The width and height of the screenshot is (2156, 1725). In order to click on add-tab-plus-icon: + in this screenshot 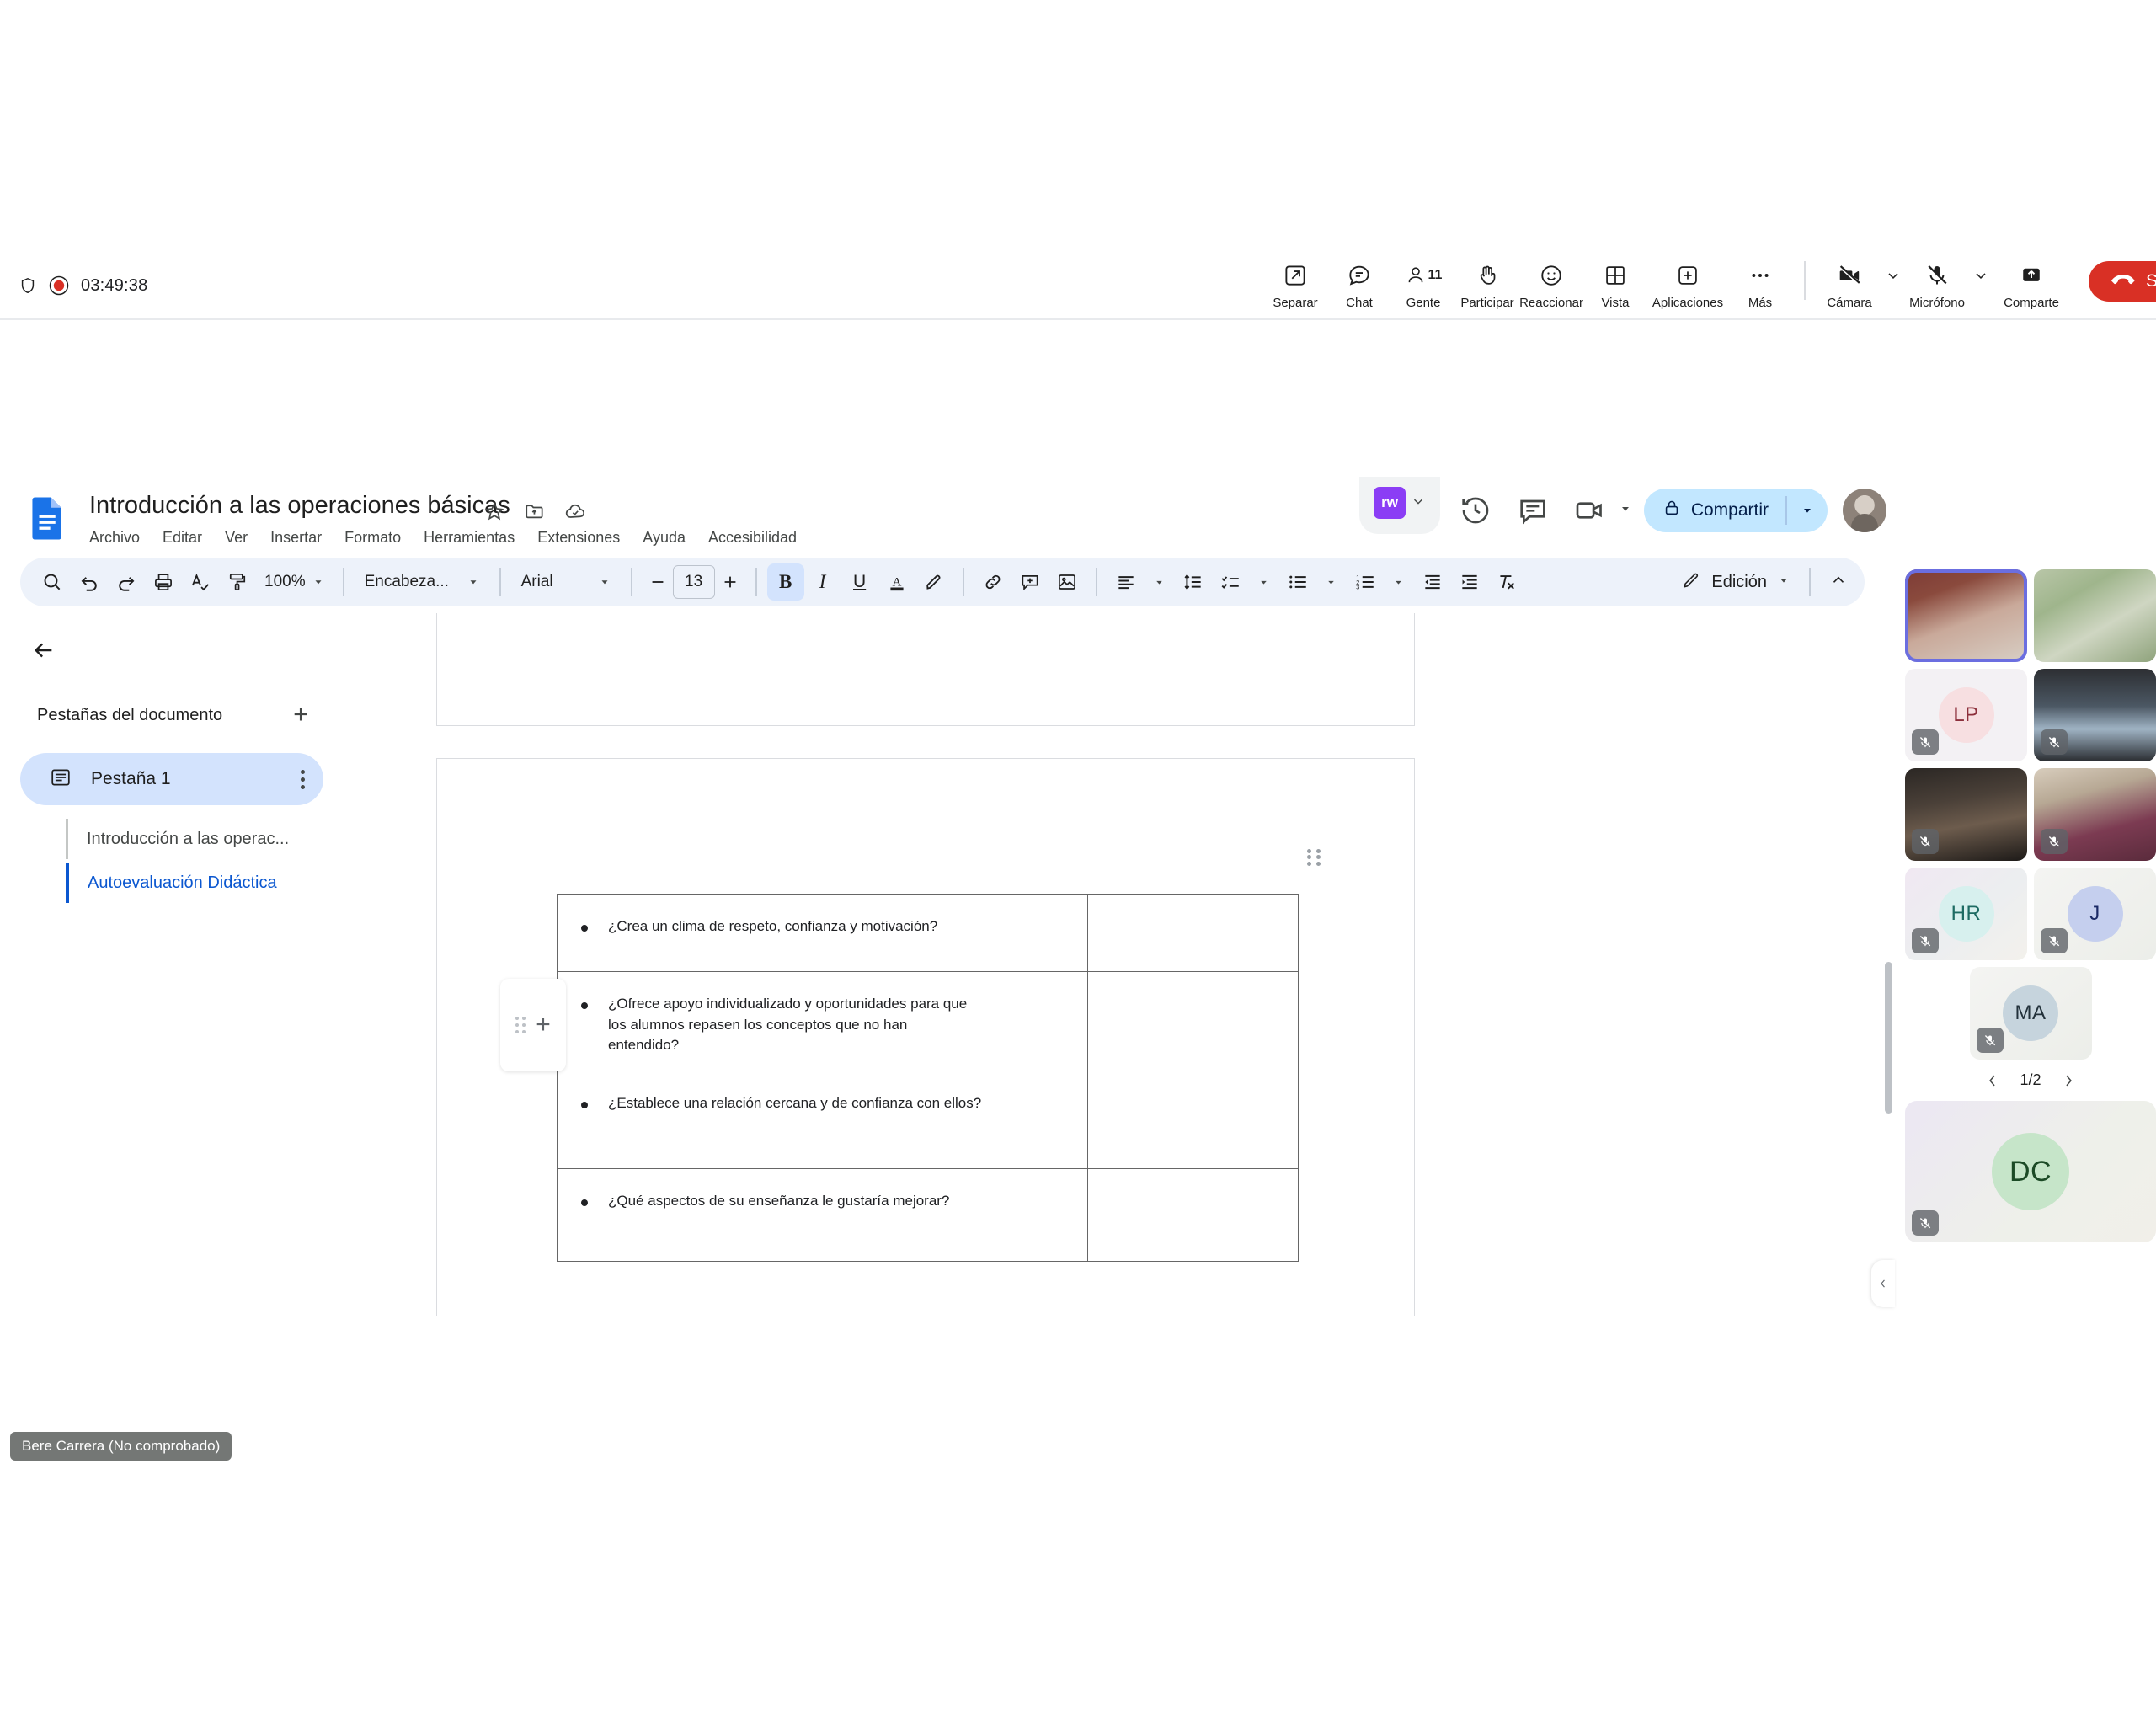, I will do `click(300, 715)`.